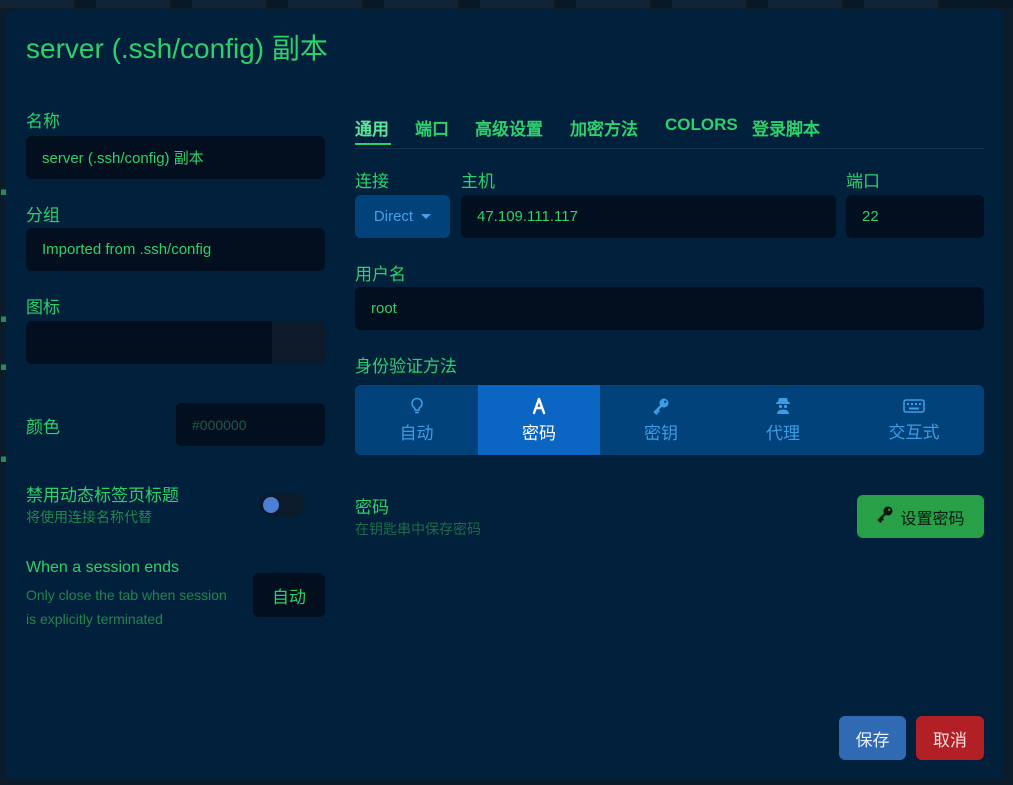 This screenshot has height=785, width=1013. What do you see at coordinates (914, 420) in the screenshot?
I see `auth-option-interactive: 交互式` at bounding box center [914, 420].